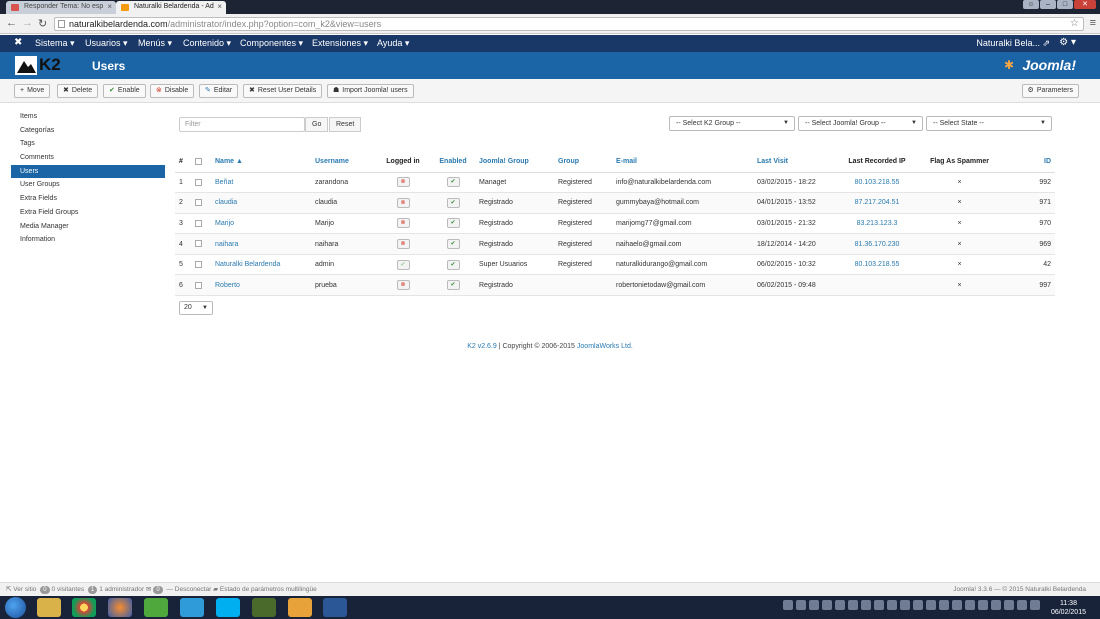 This screenshot has height=619, width=1100. I want to click on user-ip-link: 87.217.204.51, so click(877, 203).